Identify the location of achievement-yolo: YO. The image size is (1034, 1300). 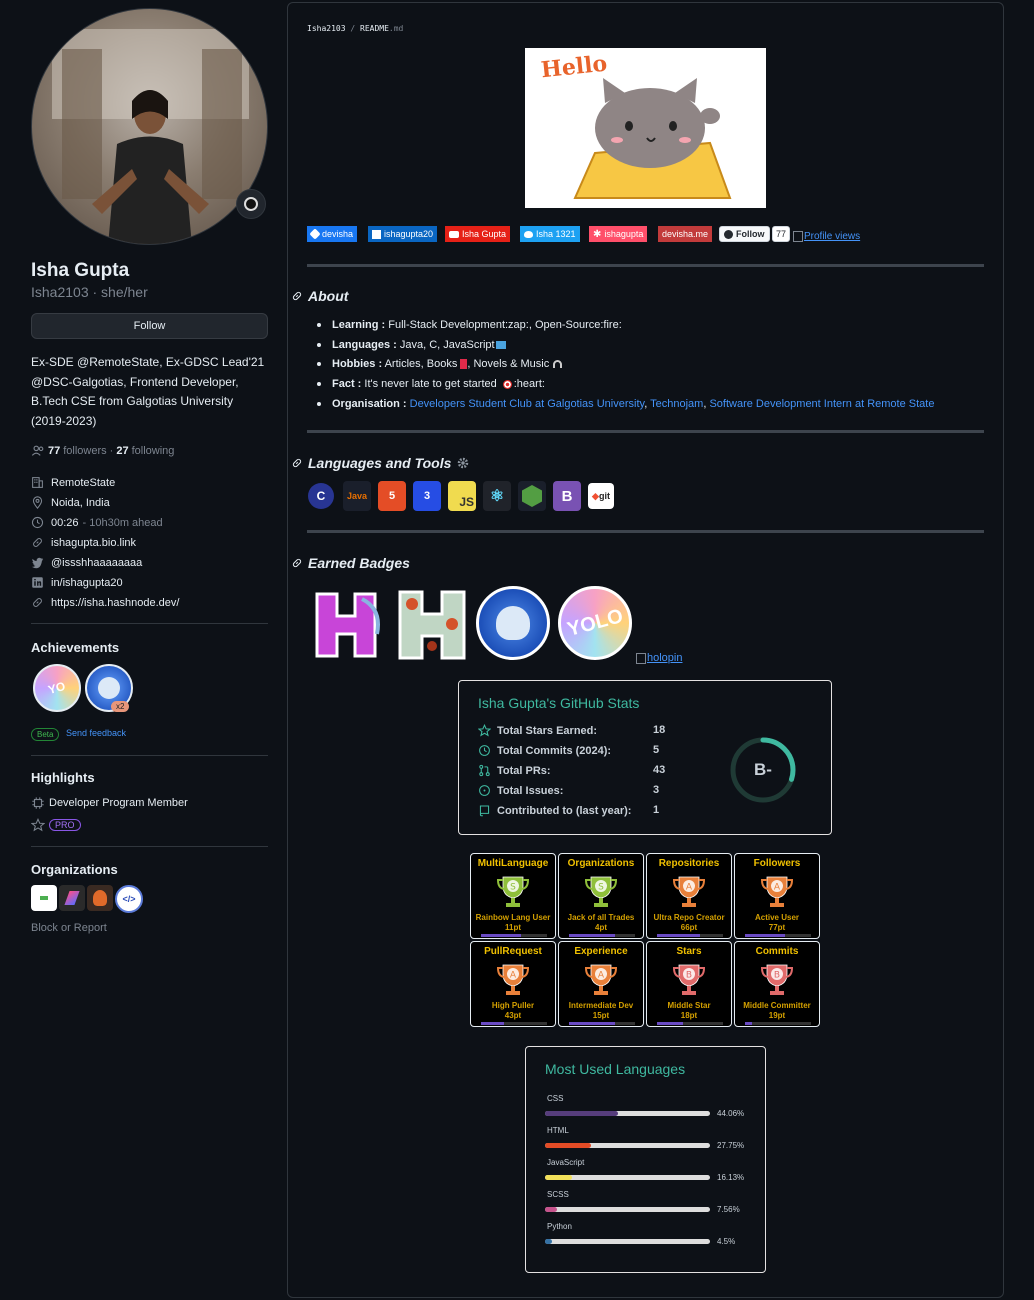
(57, 688).